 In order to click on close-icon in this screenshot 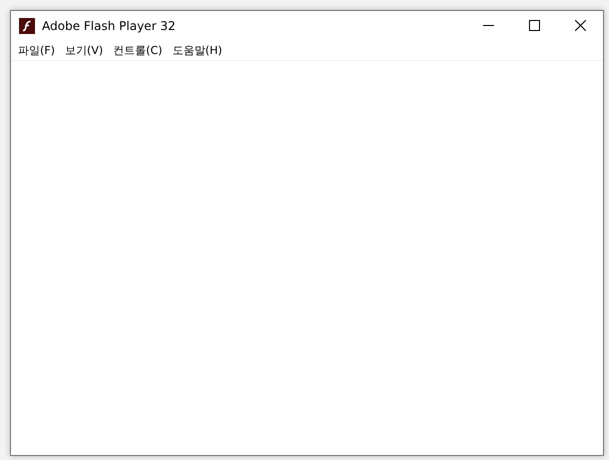, I will do `click(580, 25)`.